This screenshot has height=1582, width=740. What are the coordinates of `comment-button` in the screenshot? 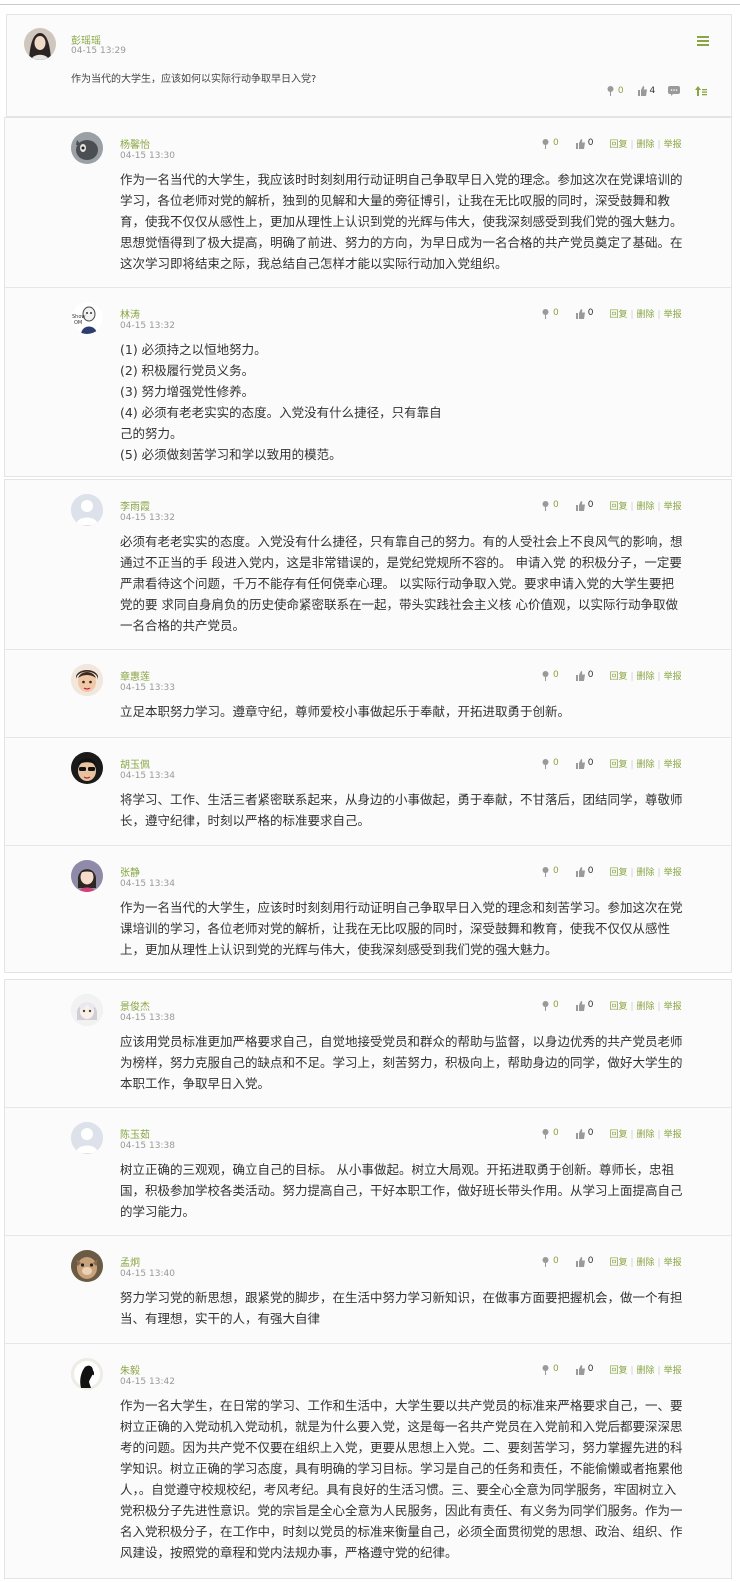 It's located at (675, 91).